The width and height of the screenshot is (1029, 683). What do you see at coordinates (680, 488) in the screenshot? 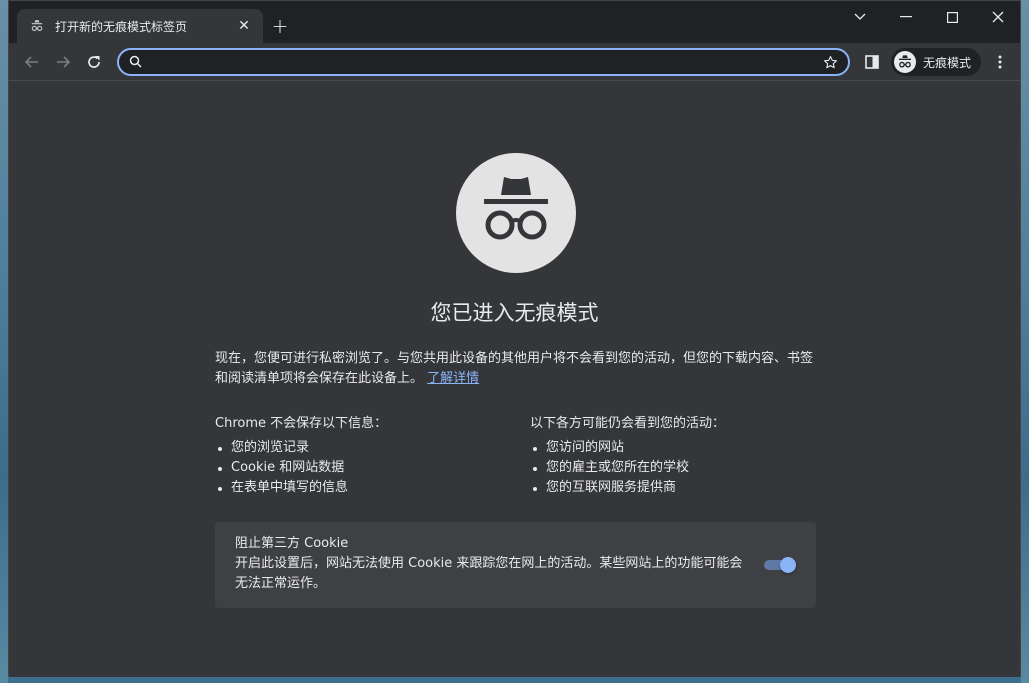
I see `list-item: 您的互联网服务提供商` at bounding box center [680, 488].